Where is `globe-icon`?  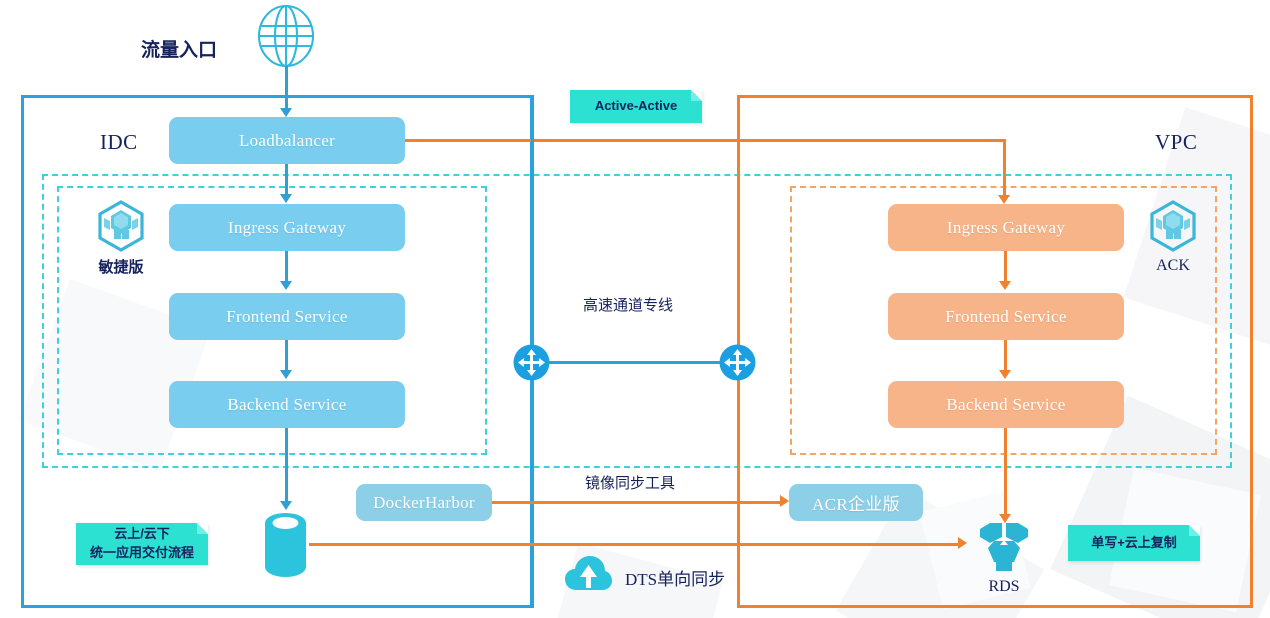
globe-icon is located at coordinates (286, 36).